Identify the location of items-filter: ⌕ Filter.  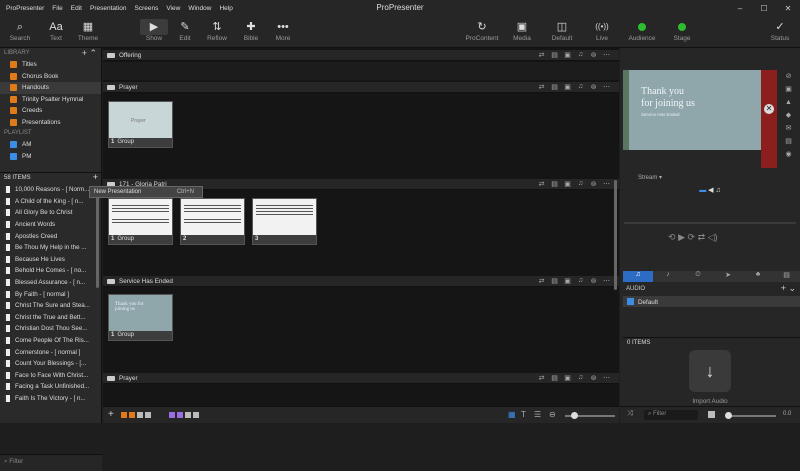
(51, 462).